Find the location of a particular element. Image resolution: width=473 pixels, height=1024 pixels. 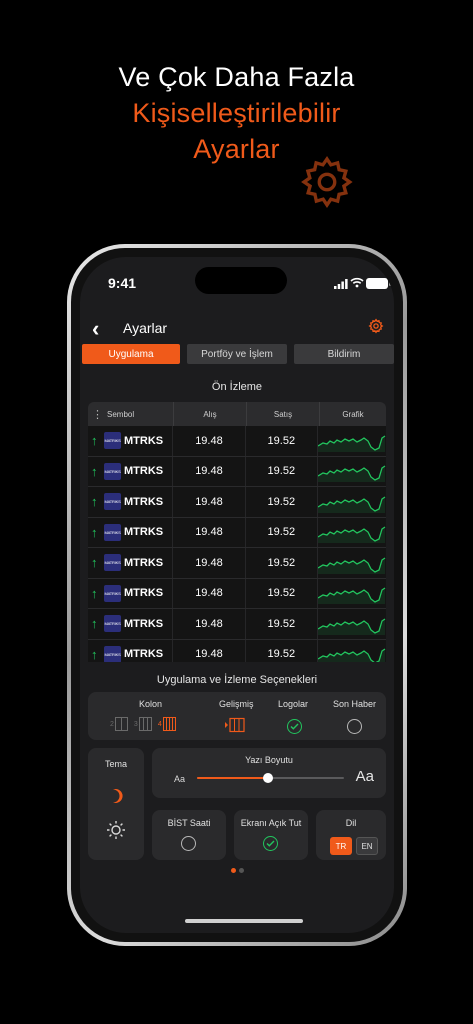

slider-knob is located at coordinates (267, 778).